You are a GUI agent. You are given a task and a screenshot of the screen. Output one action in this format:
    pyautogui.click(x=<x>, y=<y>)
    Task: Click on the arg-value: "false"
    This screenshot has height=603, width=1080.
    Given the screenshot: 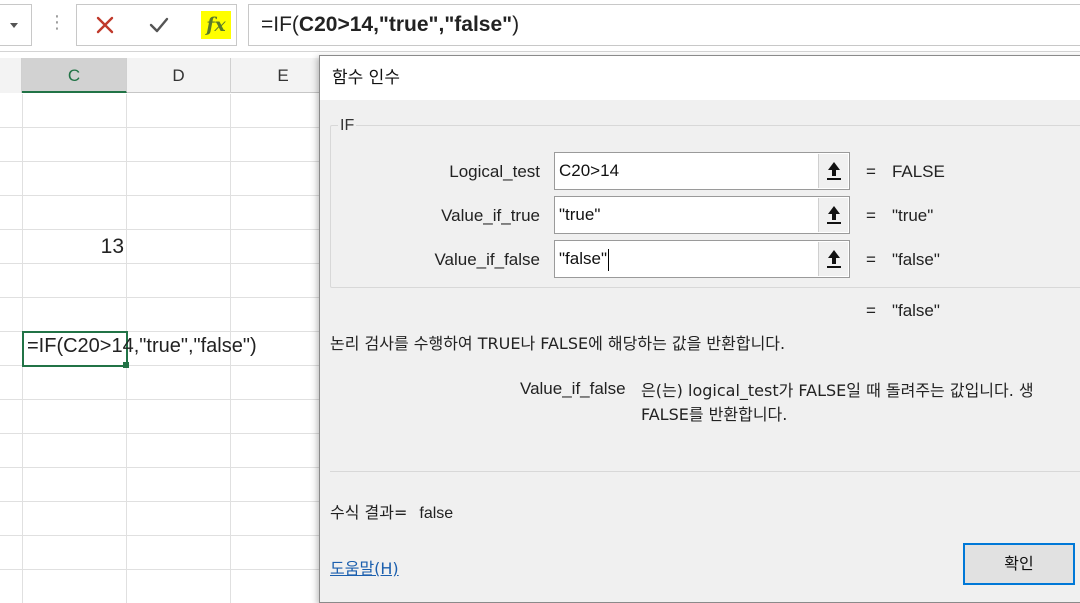 What is the action you would take?
    pyautogui.click(x=584, y=259)
    